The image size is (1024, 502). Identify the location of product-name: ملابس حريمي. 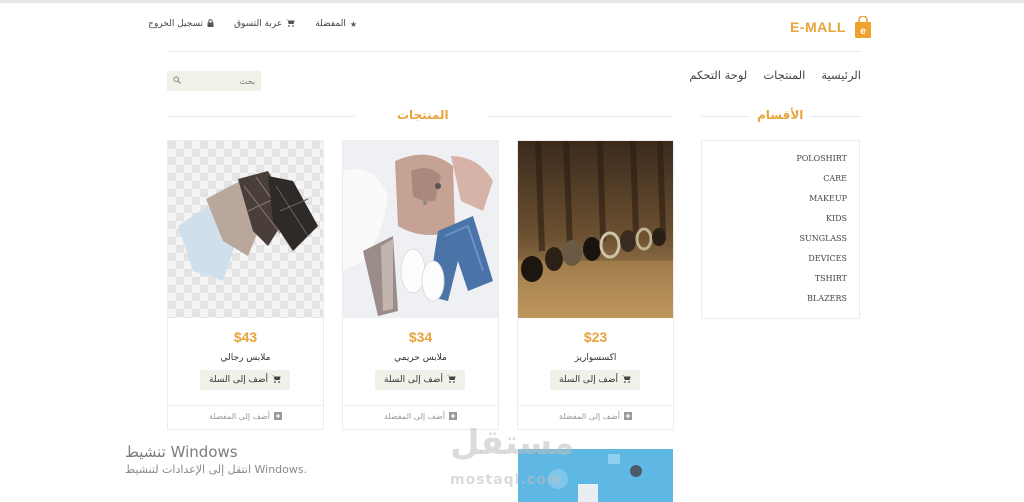
(420, 358).